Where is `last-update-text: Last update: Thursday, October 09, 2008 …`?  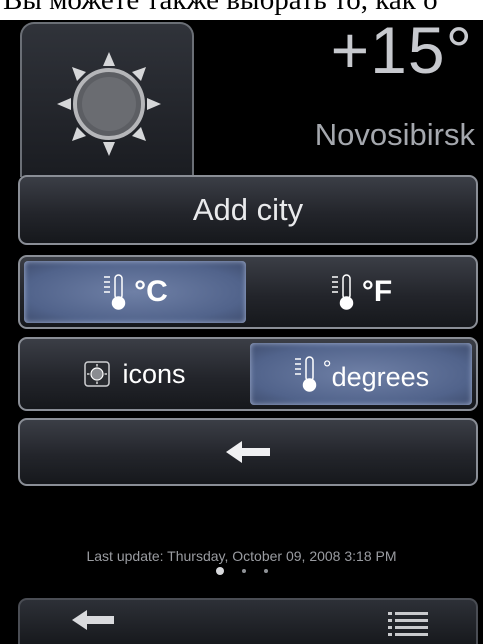
last-update-text: Last update: Thursday, October 09, 2008 … is located at coordinates (241, 556).